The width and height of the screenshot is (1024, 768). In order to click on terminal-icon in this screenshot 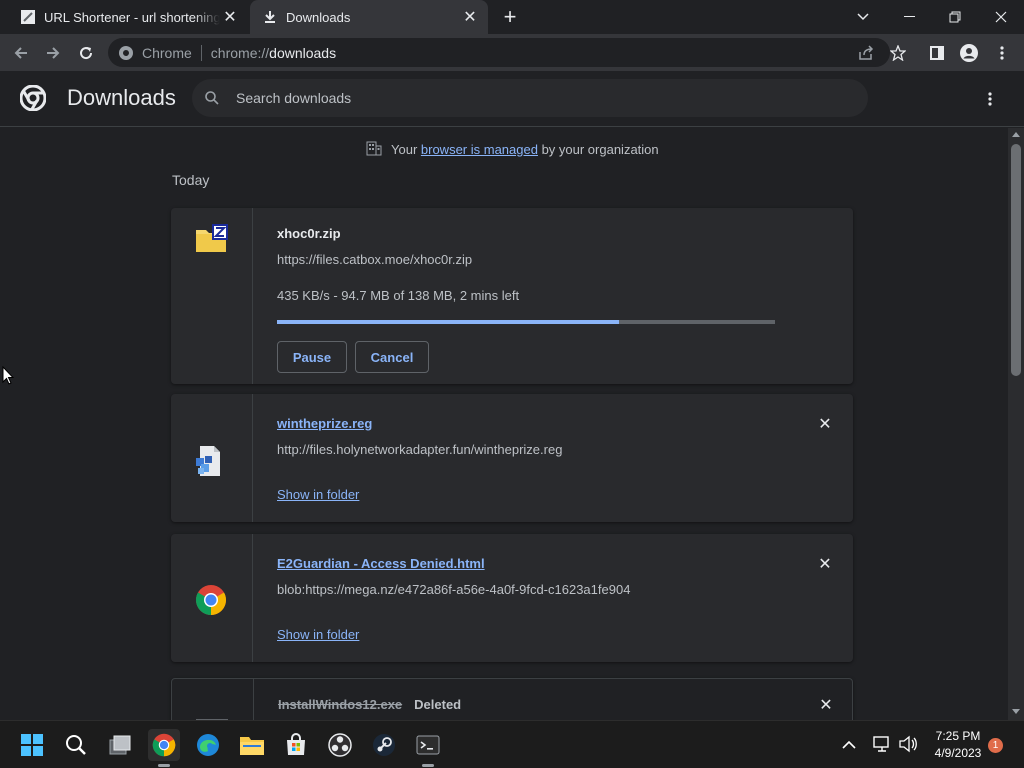, I will do `click(428, 748)`.